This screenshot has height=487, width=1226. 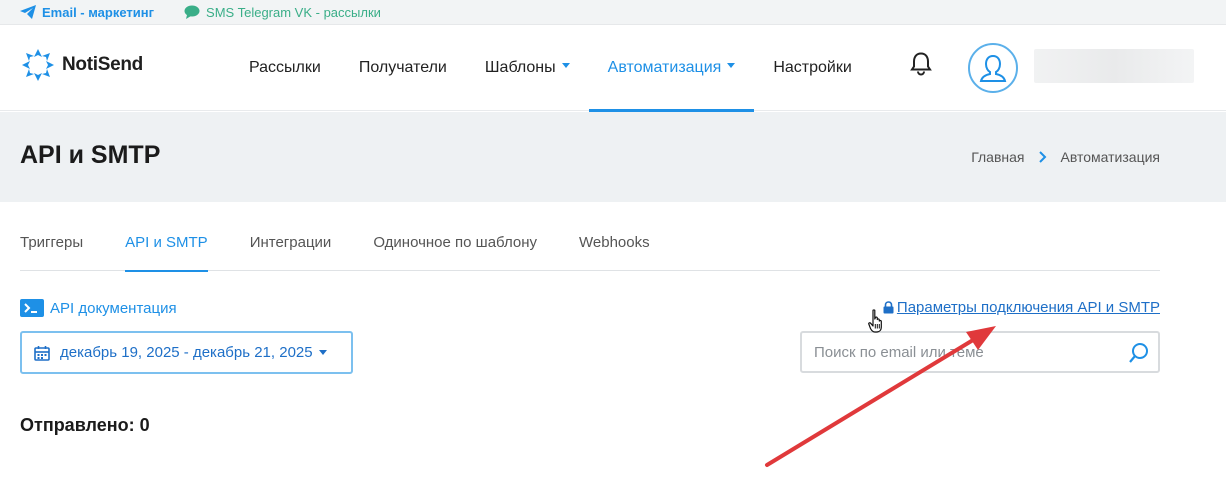 I want to click on date-range-picker: декабрь 19, 2025 - декабрь 21, 2025, so click(x=186, y=352).